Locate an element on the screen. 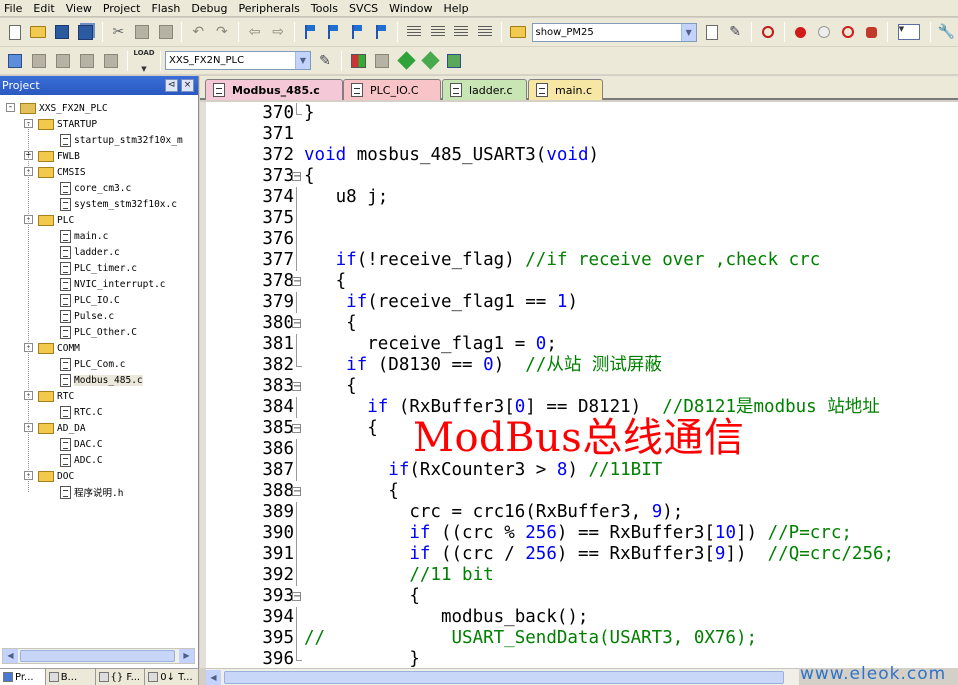 The height and width of the screenshot is (685, 958). tree-file-item: PLC_Com.c is located at coordinates (92, 364).